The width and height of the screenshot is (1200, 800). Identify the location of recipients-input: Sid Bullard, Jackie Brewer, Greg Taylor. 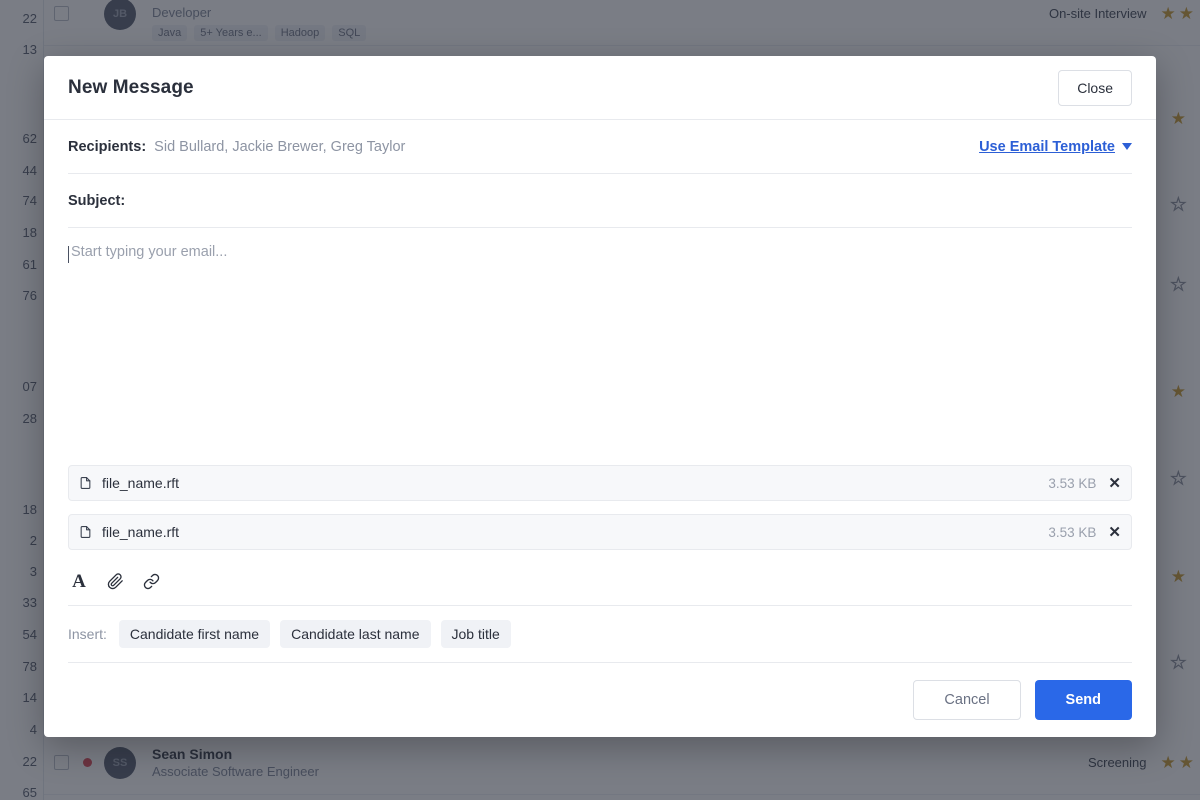
(566, 147).